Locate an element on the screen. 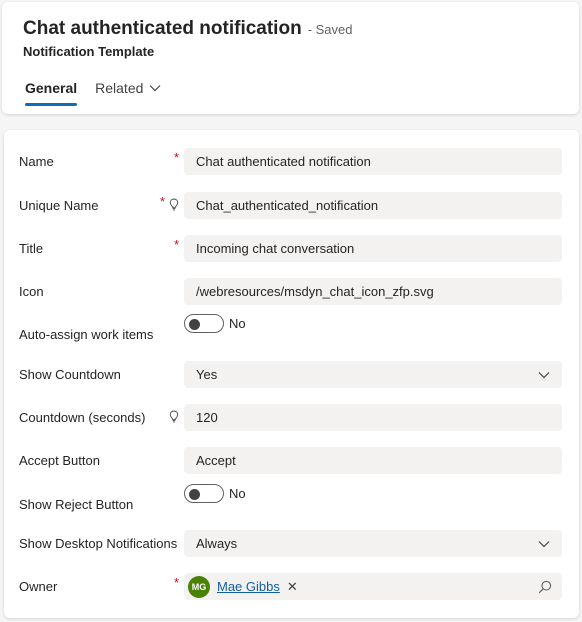 The image size is (582, 622). show-desktop-row: Show Desktop Notifications Always is located at coordinates (291, 543).